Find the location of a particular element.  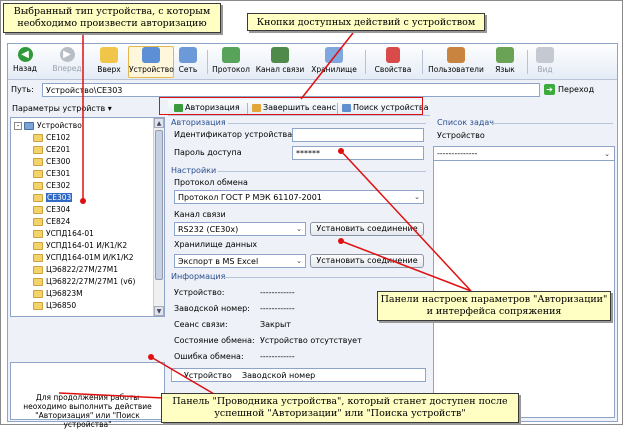

storage-label: Хранилище данных is located at coordinates (216, 244).